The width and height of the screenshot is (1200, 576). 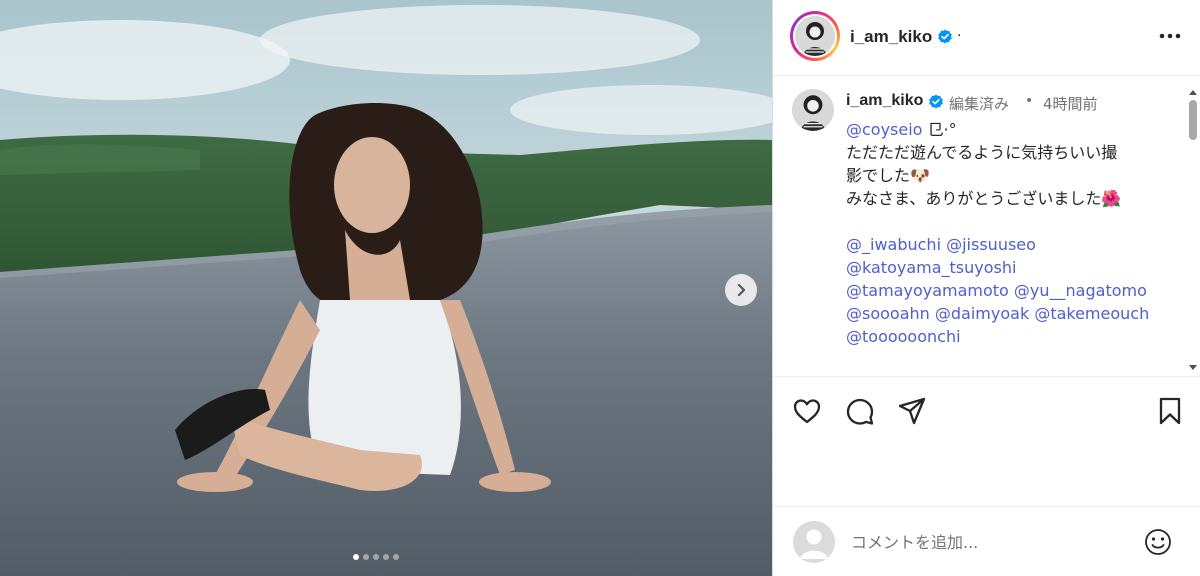 What do you see at coordinates (807, 411) in the screenshot?
I see `heart-icon` at bounding box center [807, 411].